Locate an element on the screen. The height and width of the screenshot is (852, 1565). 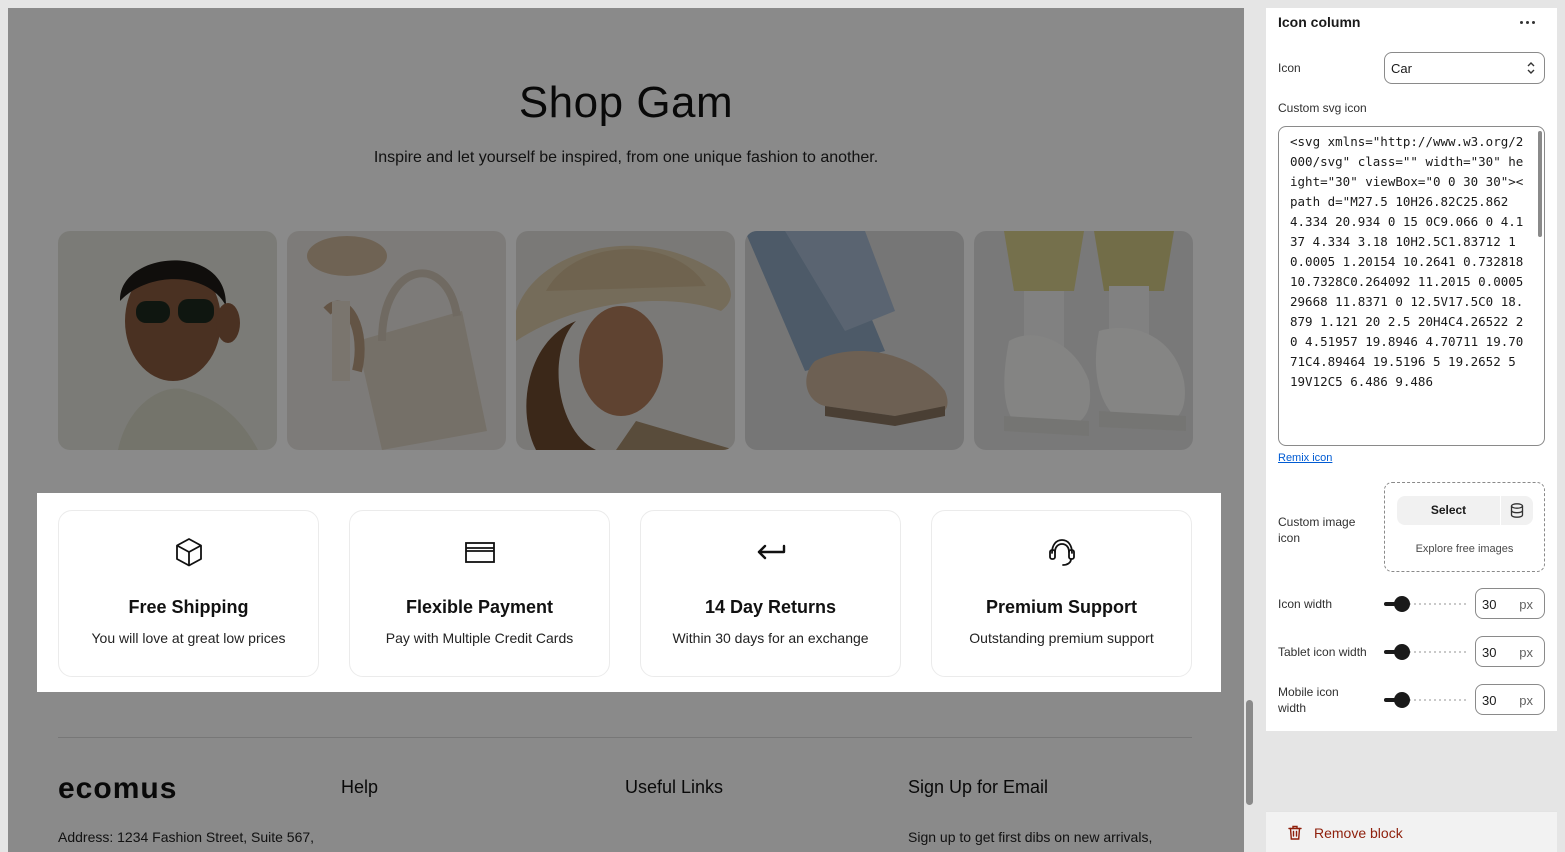
footer-heading-signup: Sign Up for Email is located at coordinates (978, 787).